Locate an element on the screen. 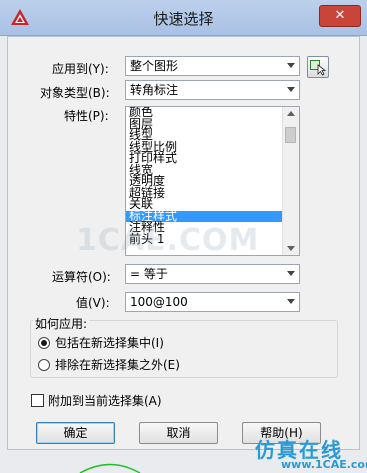  append-checkbox is located at coordinates (37, 400).